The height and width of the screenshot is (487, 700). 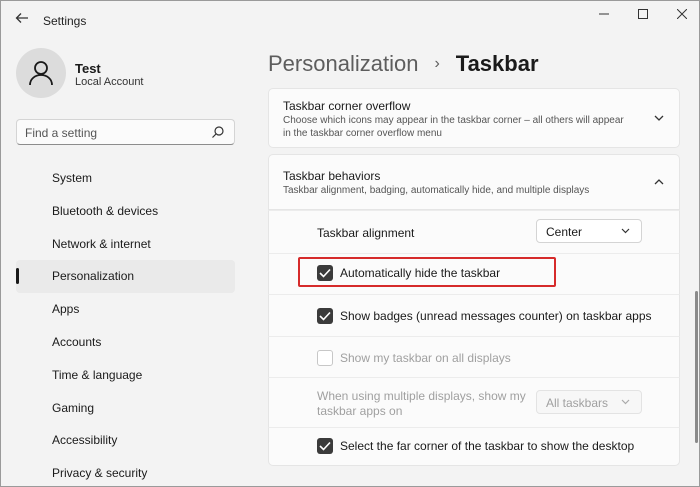 What do you see at coordinates (350, 21) in the screenshot?
I see `title-bar: Settings` at bounding box center [350, 21].